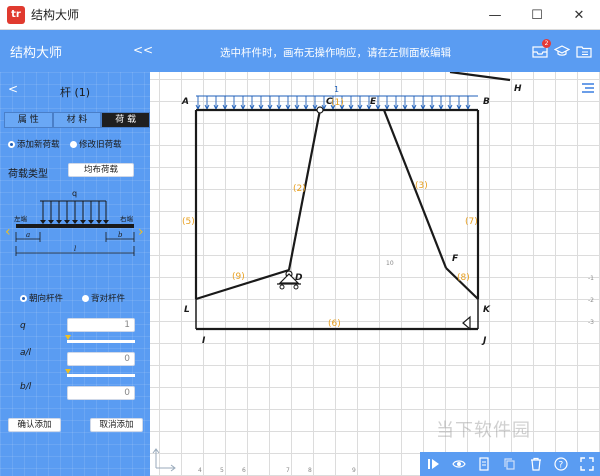 The width and height of the screenshot is (600, 476). Describe the element at coordinates (390, 263) in the screenshot. I see `axis-tick: 10` at that location.